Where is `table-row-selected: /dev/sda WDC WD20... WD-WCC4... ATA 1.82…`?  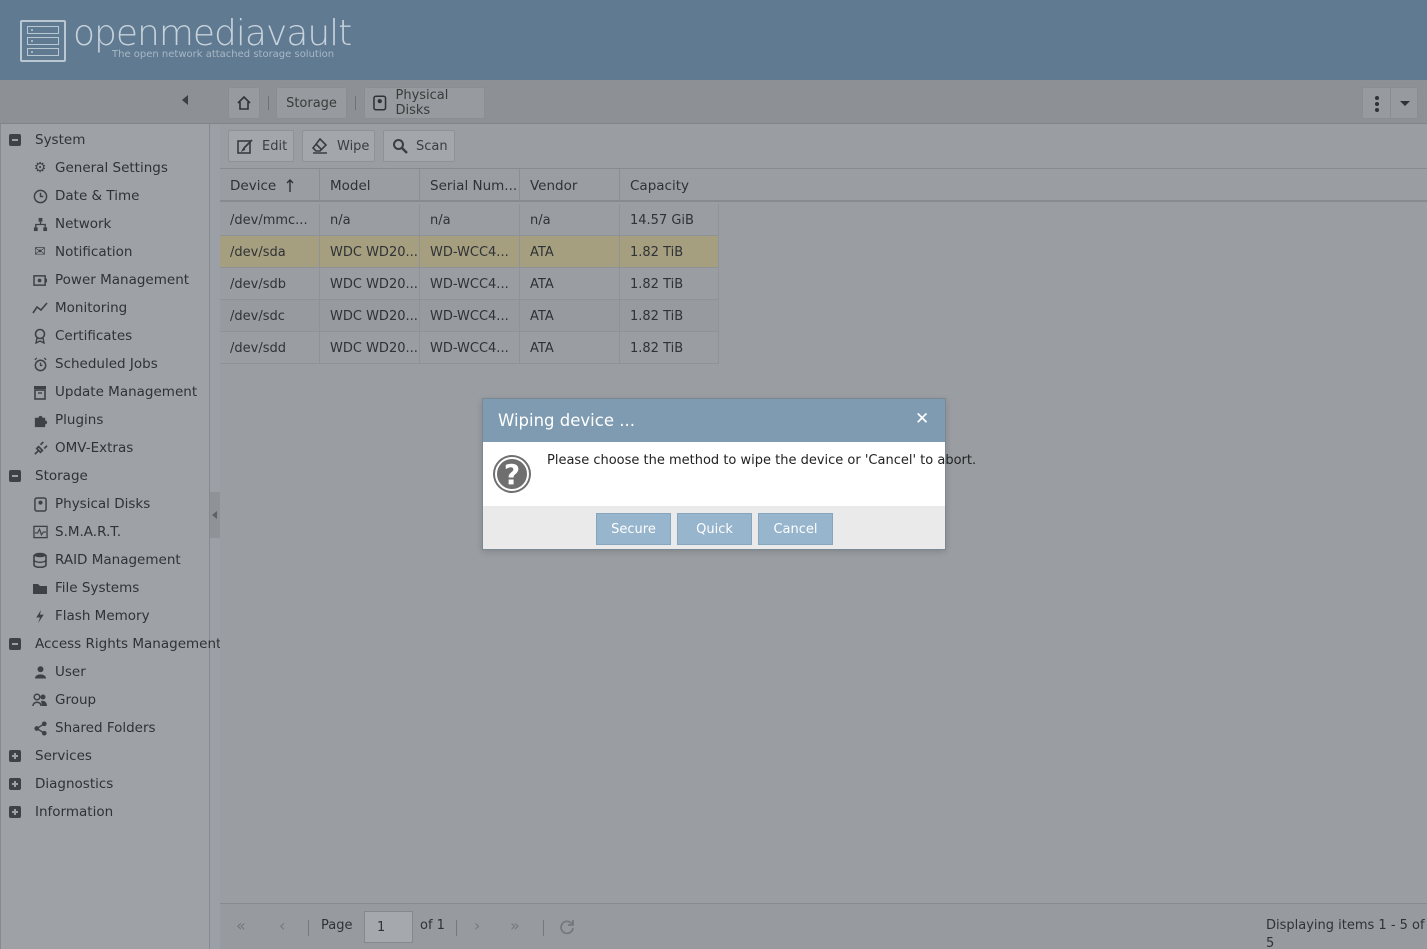
table-row-selected: /dev/sda WDC WD20... WD-WCC4... ATA 1.82… is located at coordinates (469, 252).